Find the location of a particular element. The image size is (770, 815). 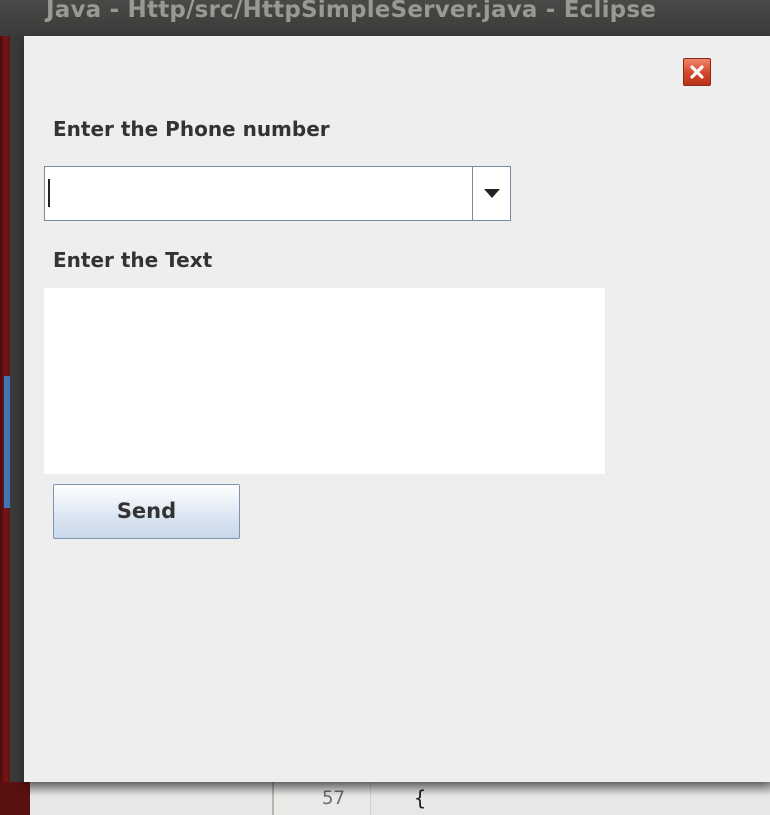

chevron-down-icon is located at coordinates (492, 193).